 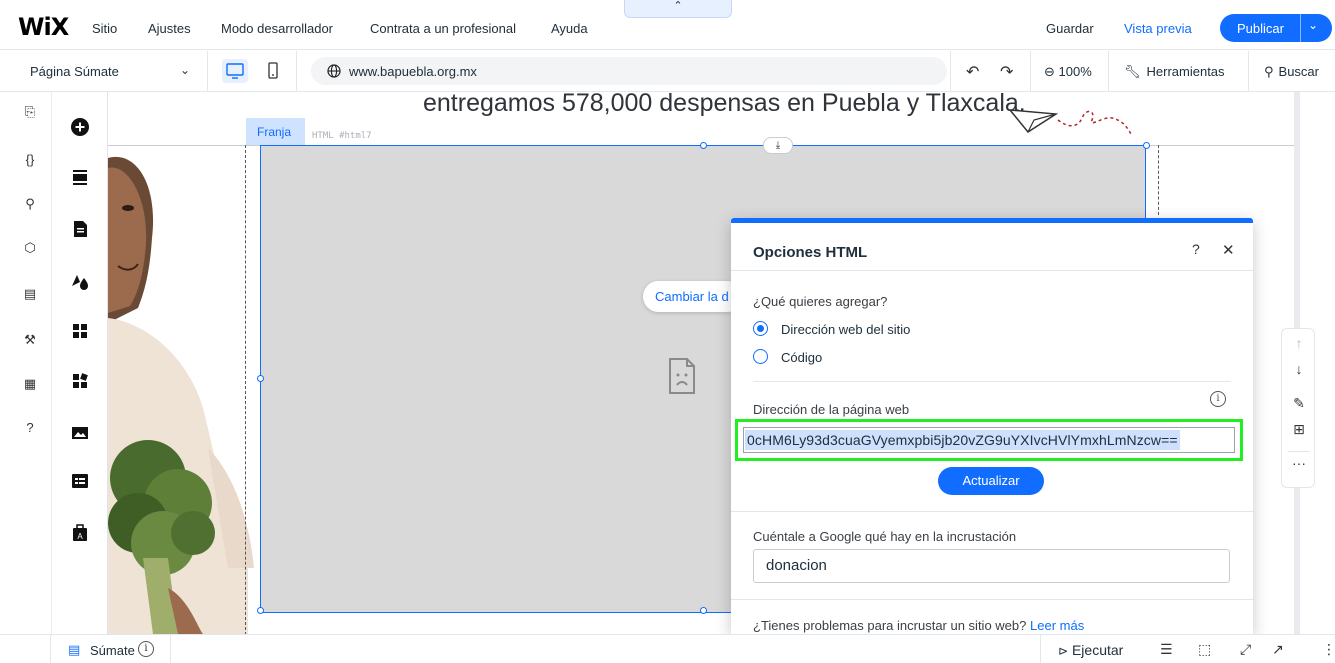 I want to click on publish-separator, so click(x=1300, y=28).